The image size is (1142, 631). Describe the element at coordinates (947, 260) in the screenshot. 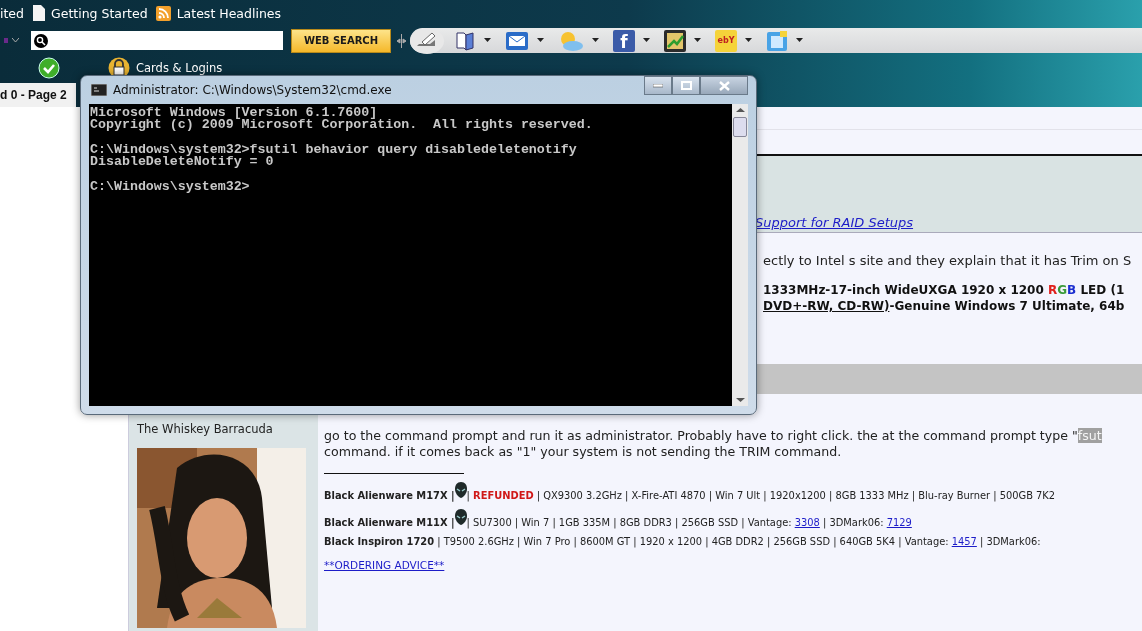

I see `post-text: ectly to Intel s site and they explain that it has Trim on S` at that location.